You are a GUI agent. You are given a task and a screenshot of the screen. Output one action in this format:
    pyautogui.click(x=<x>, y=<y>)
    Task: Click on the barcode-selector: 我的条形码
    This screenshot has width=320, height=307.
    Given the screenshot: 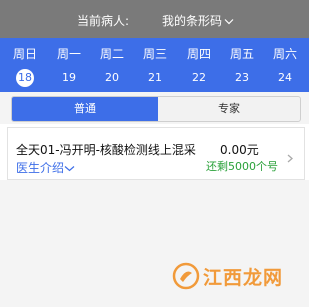 What is the action you would take?
    pyautogui.click(x=198, y=20)
    